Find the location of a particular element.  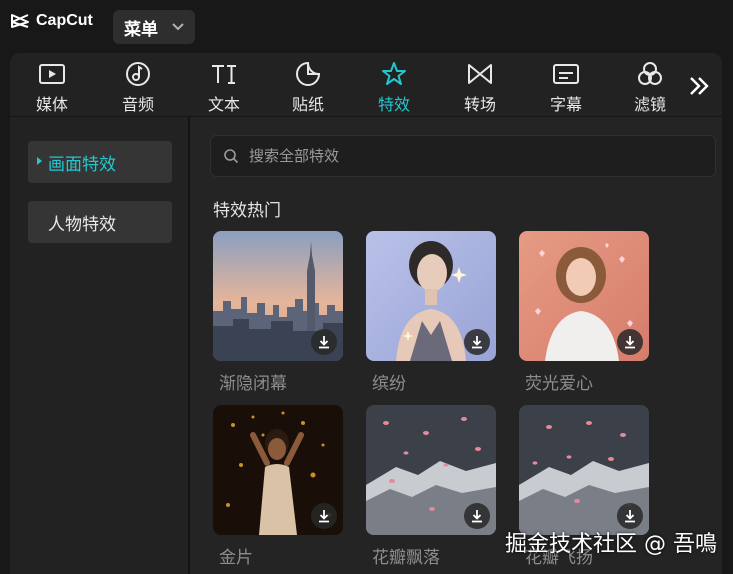

search-box is located at coordinates (463, 156).